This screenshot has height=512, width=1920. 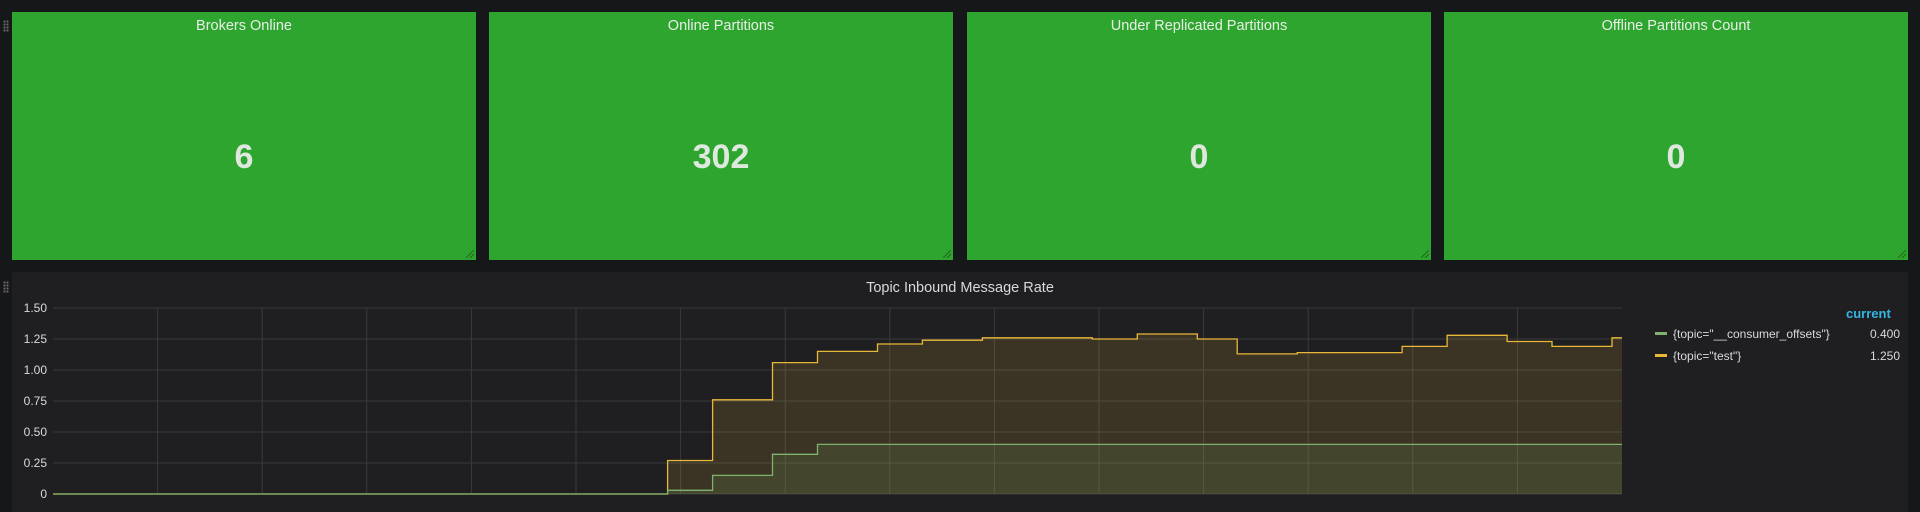 What do you see at coordinates (1751, 334) in the screenshot?
I see `legend-label: {topic="__consumer_offsets"}` at bounding box center [1751, 334].